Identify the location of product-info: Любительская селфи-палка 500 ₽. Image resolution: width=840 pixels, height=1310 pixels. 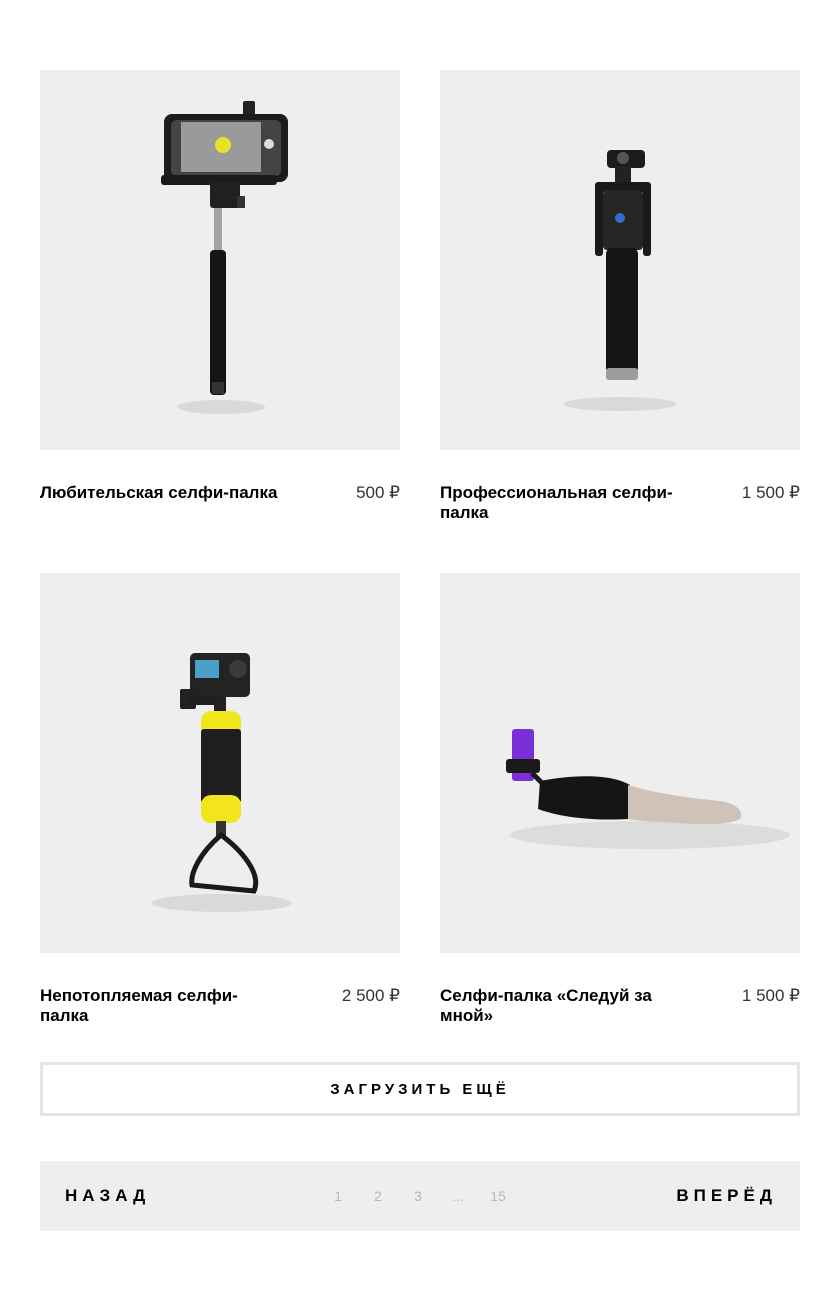
(220, 505).